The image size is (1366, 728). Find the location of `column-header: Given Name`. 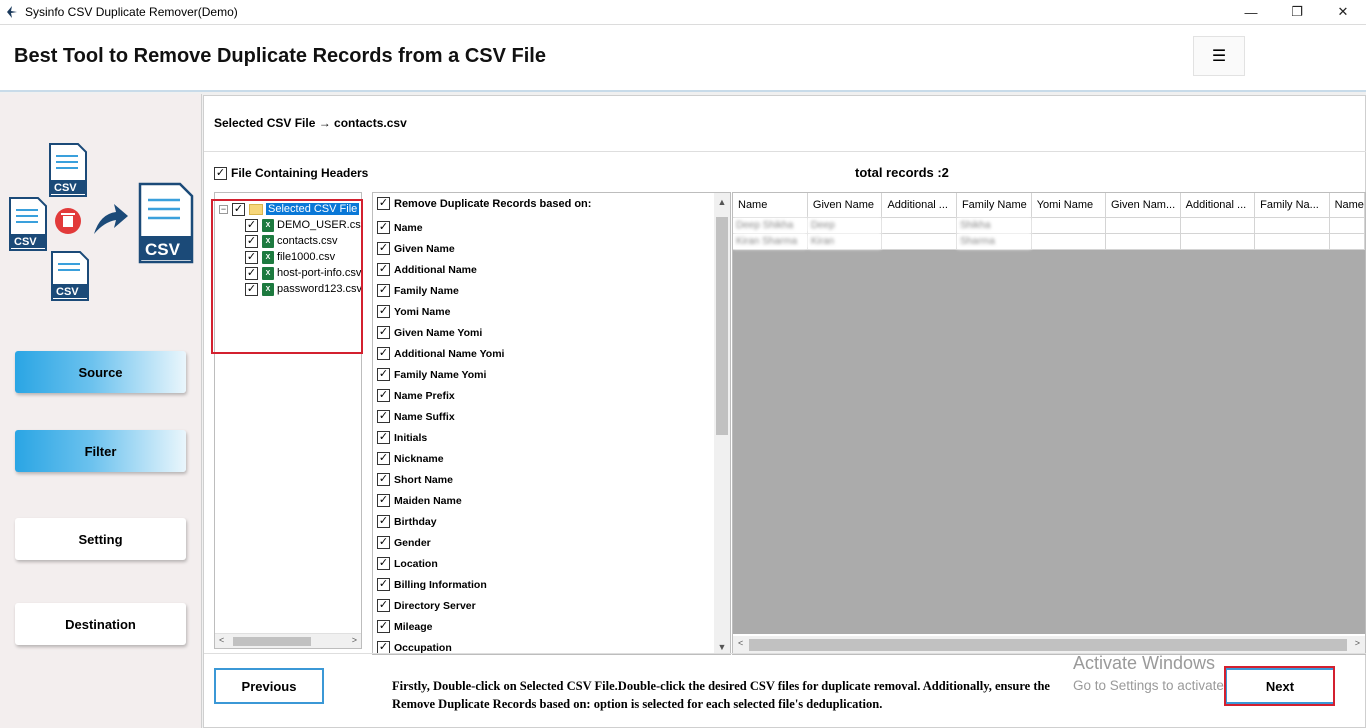

column-header: Given Name is located at coordinates (845, 205).